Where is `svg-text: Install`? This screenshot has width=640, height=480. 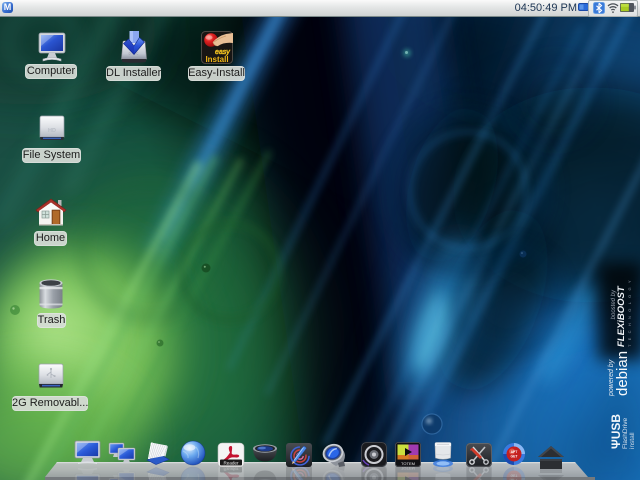 svg-text: Install is located at coordinates (216, 59).